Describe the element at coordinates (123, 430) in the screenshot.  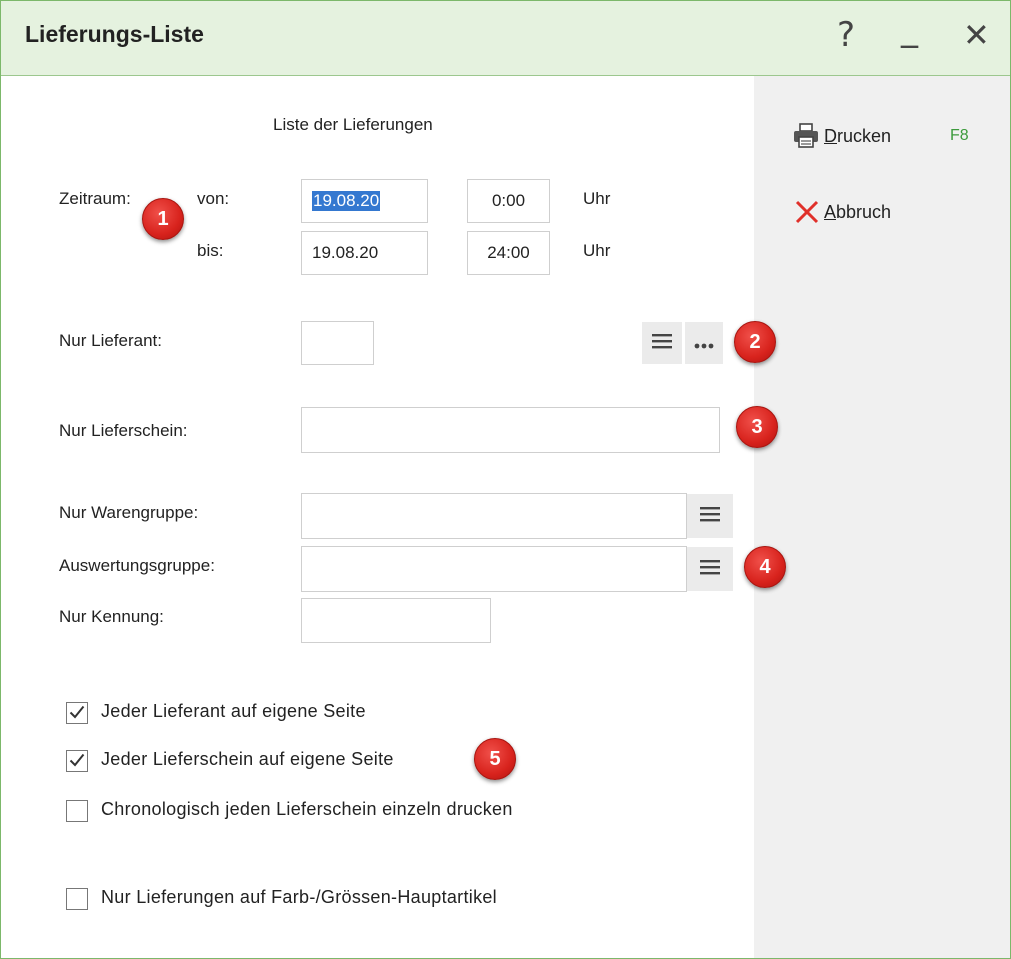
I see `nur-lieferschein-label: Nur Lieferschein:` at that location.